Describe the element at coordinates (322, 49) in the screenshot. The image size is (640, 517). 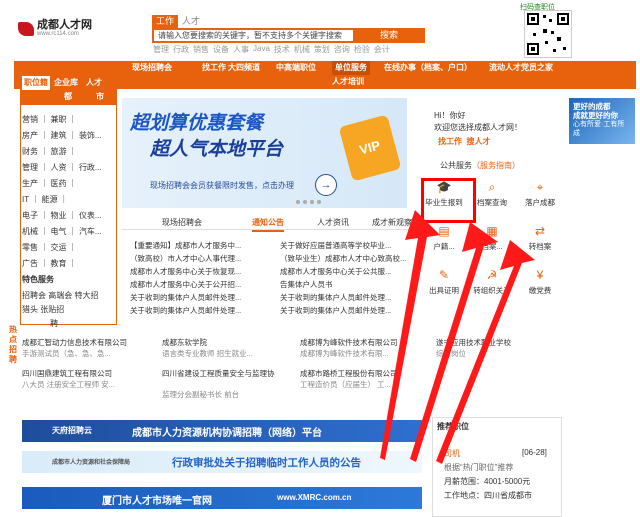
I see `hot-keyword: 策划` at that location.